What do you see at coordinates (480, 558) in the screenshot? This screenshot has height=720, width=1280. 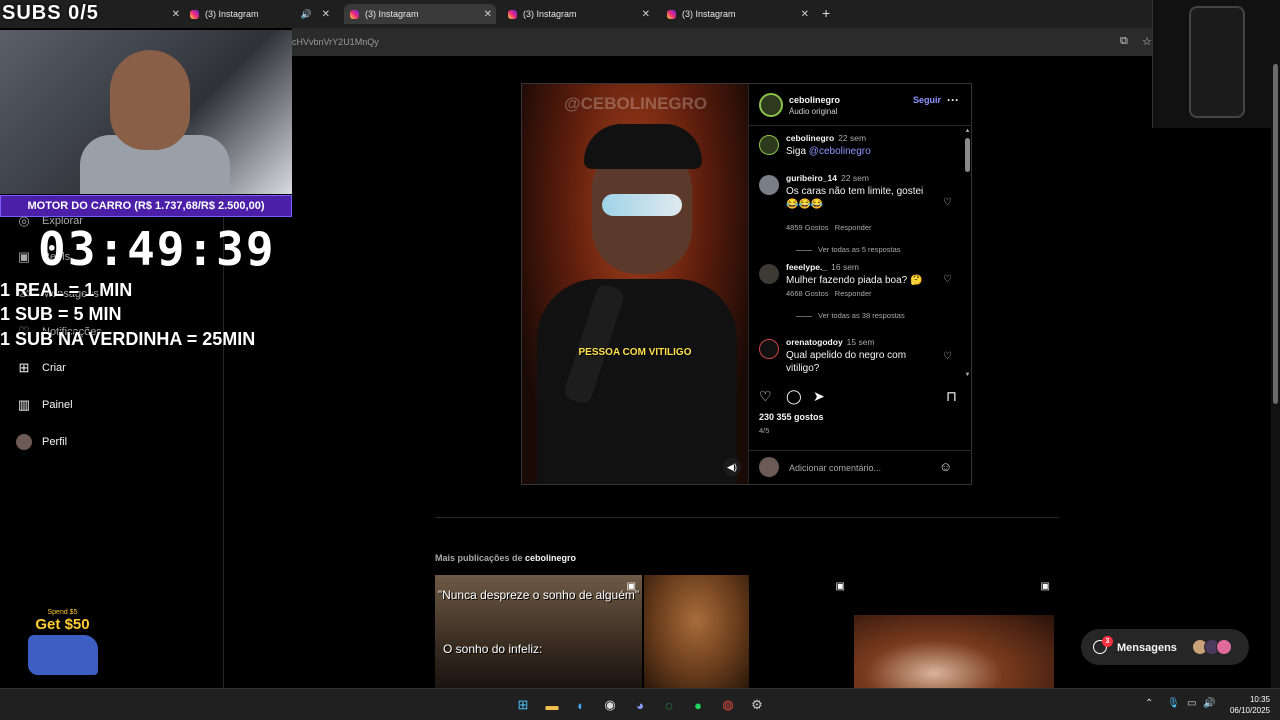 I see `more-posts-prefix: Mais publicações de` at bounding box center [480, 558].